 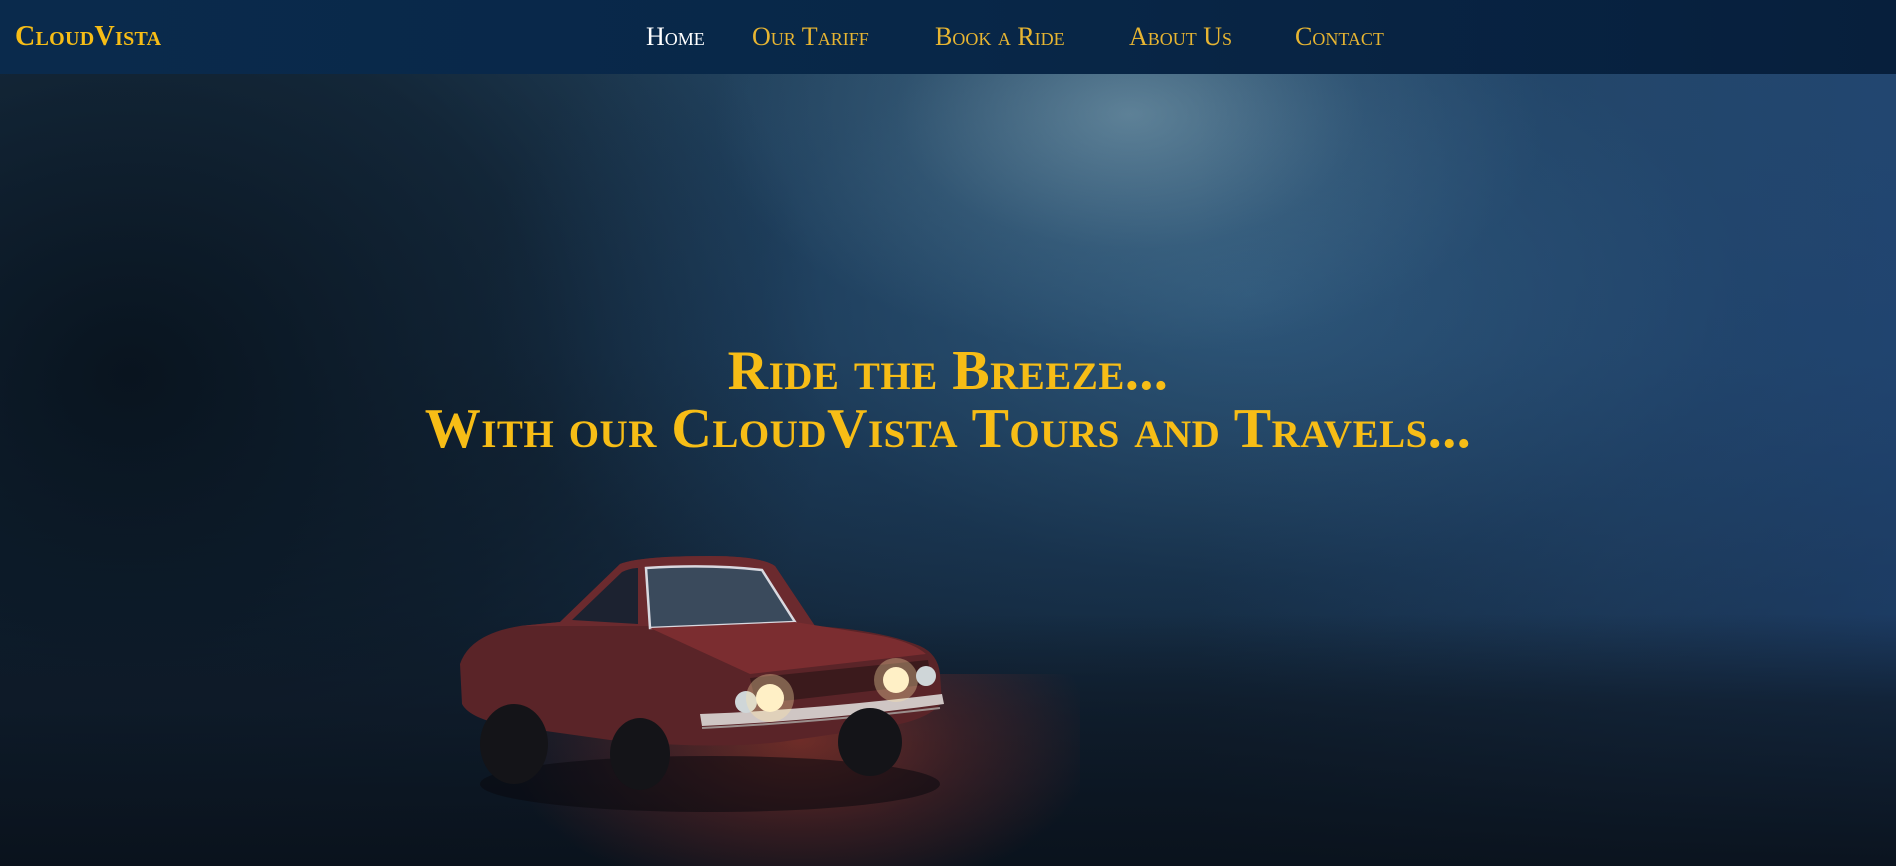 What do you see at coordinates (1339, 37) in the screenshot?
I see `nav-item-contact: Contact` at bounding box center [1339, 37].